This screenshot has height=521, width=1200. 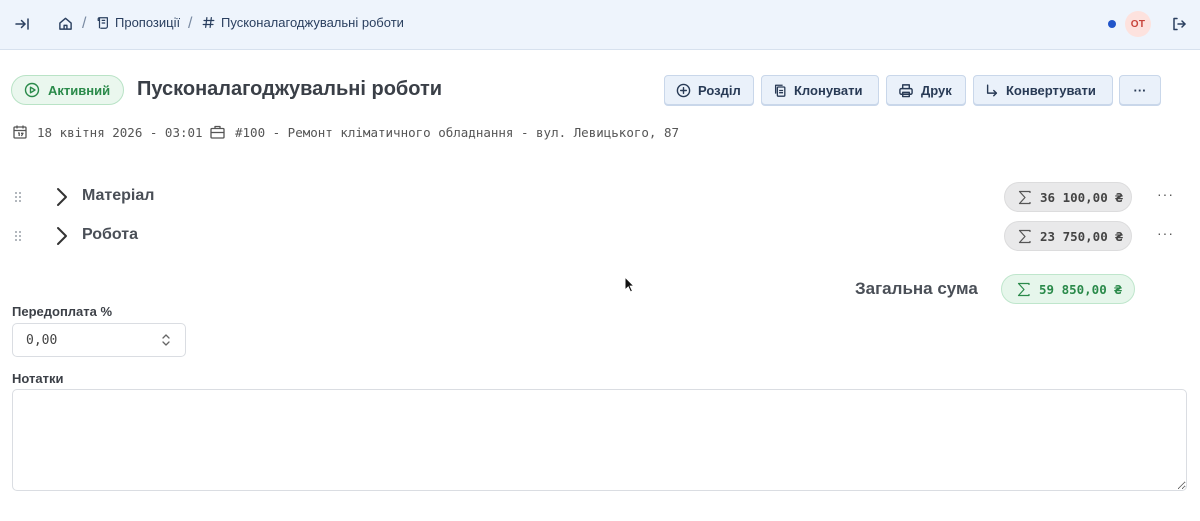 I want to click on convert-button: Конвертувати, so click(x=1043, y=90).